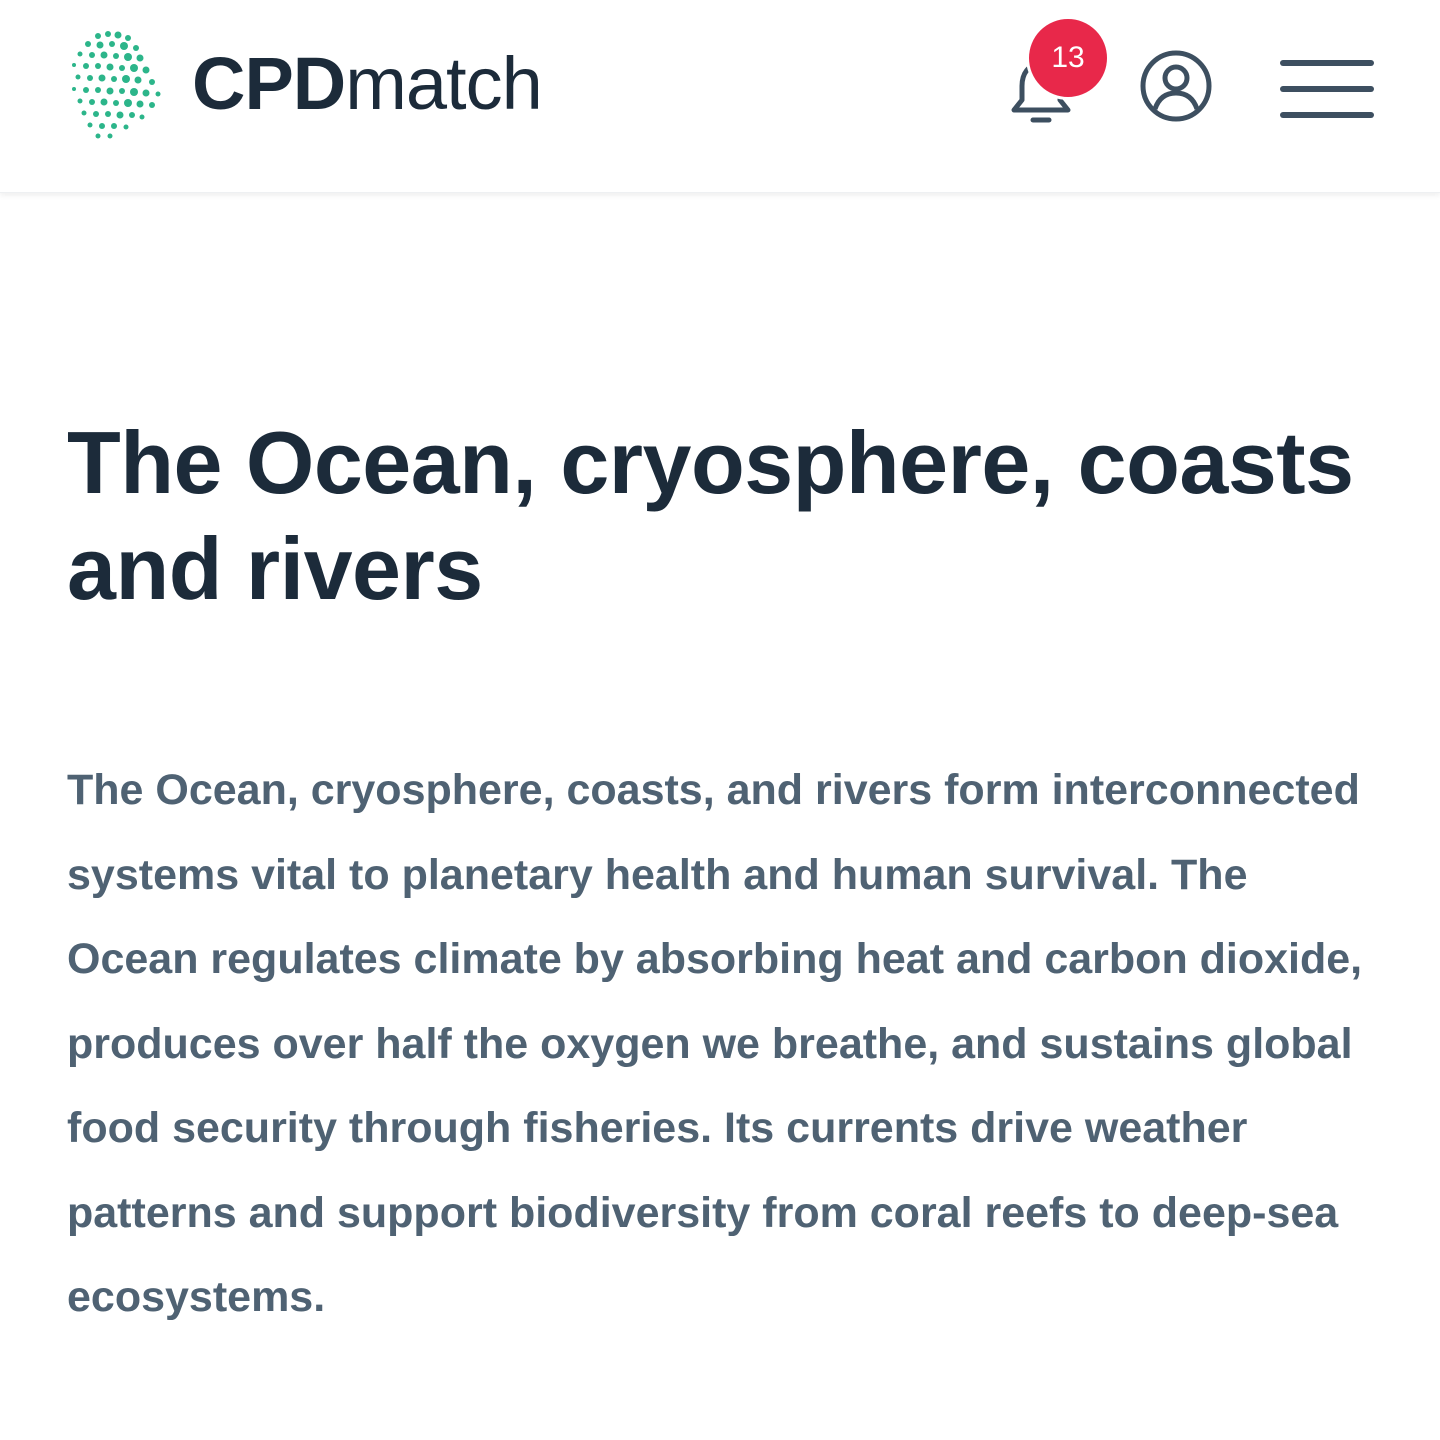  Describe the element at coordinates (1327, 63) in the screenshot. I see `menu-line-top` at that location.